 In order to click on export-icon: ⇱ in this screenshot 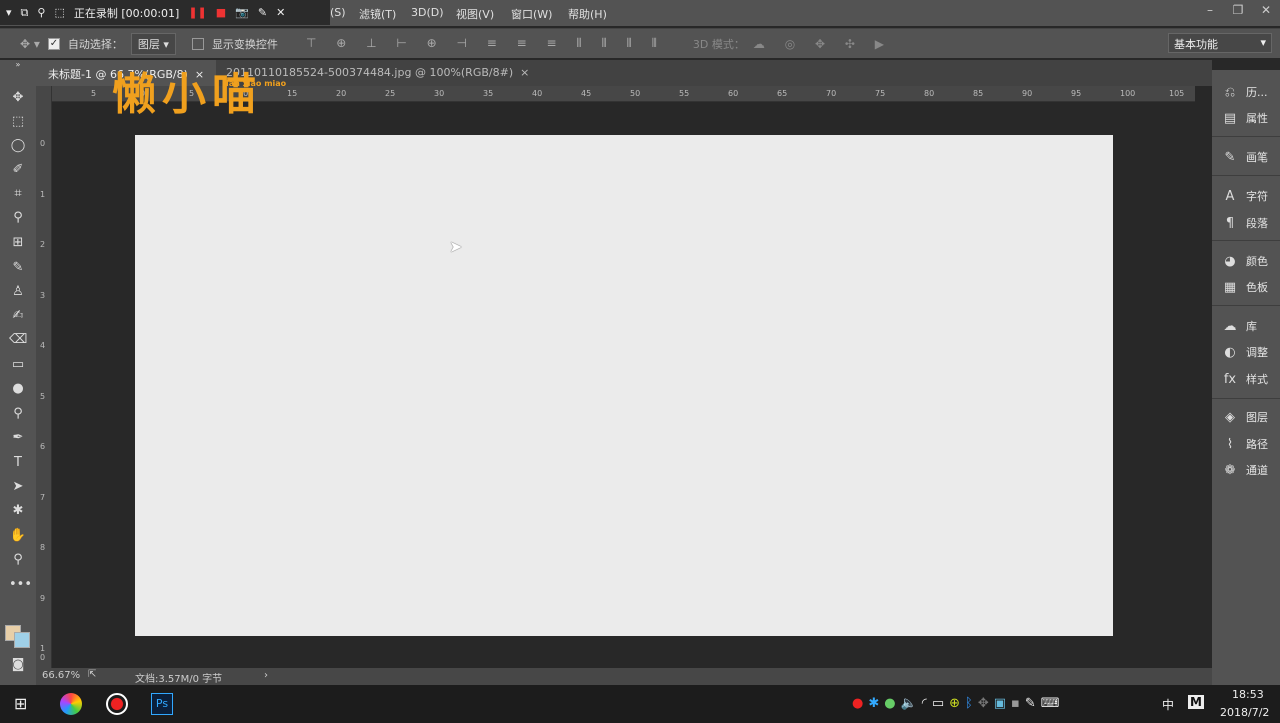, I will do `click(92, 674)`.